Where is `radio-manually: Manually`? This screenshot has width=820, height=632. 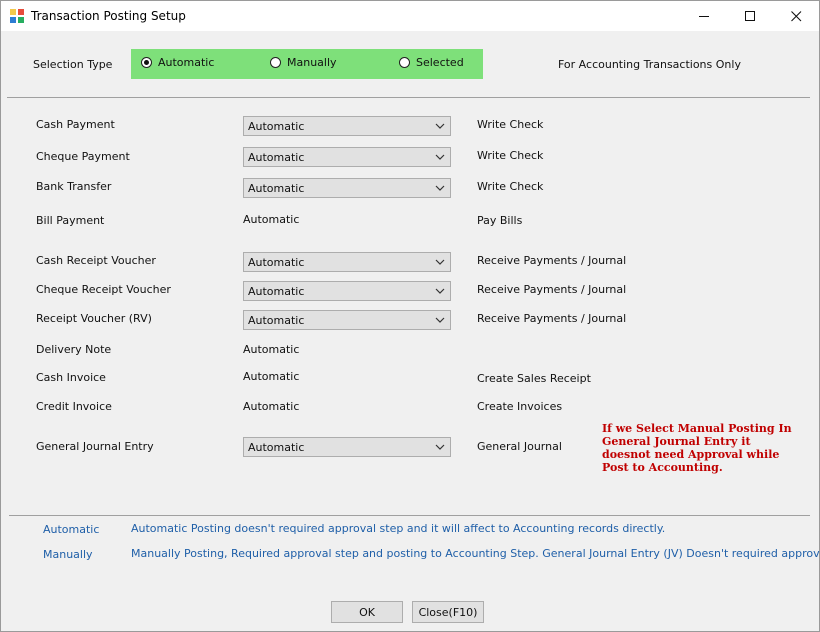
radio-manually: Manually is located at coordinates (303, 62).